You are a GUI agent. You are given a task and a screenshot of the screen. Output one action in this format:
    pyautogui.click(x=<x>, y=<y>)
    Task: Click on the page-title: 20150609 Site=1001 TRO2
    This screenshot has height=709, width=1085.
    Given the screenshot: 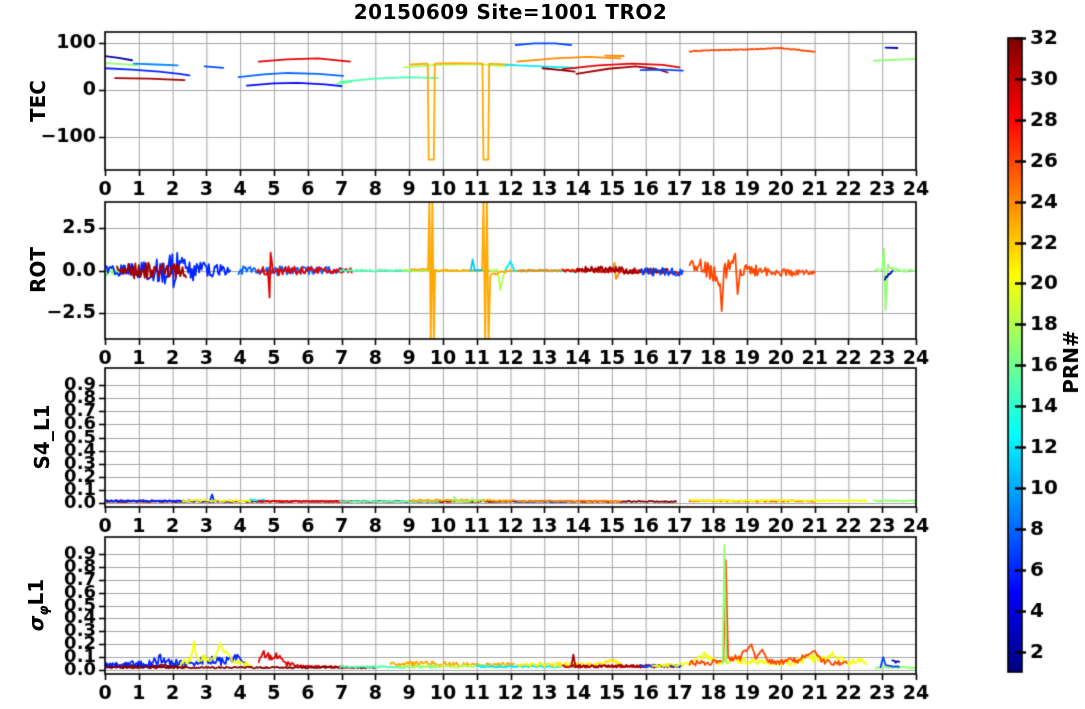 What is the action you would take?
    pyautogui.click(x=510, y=12)
    